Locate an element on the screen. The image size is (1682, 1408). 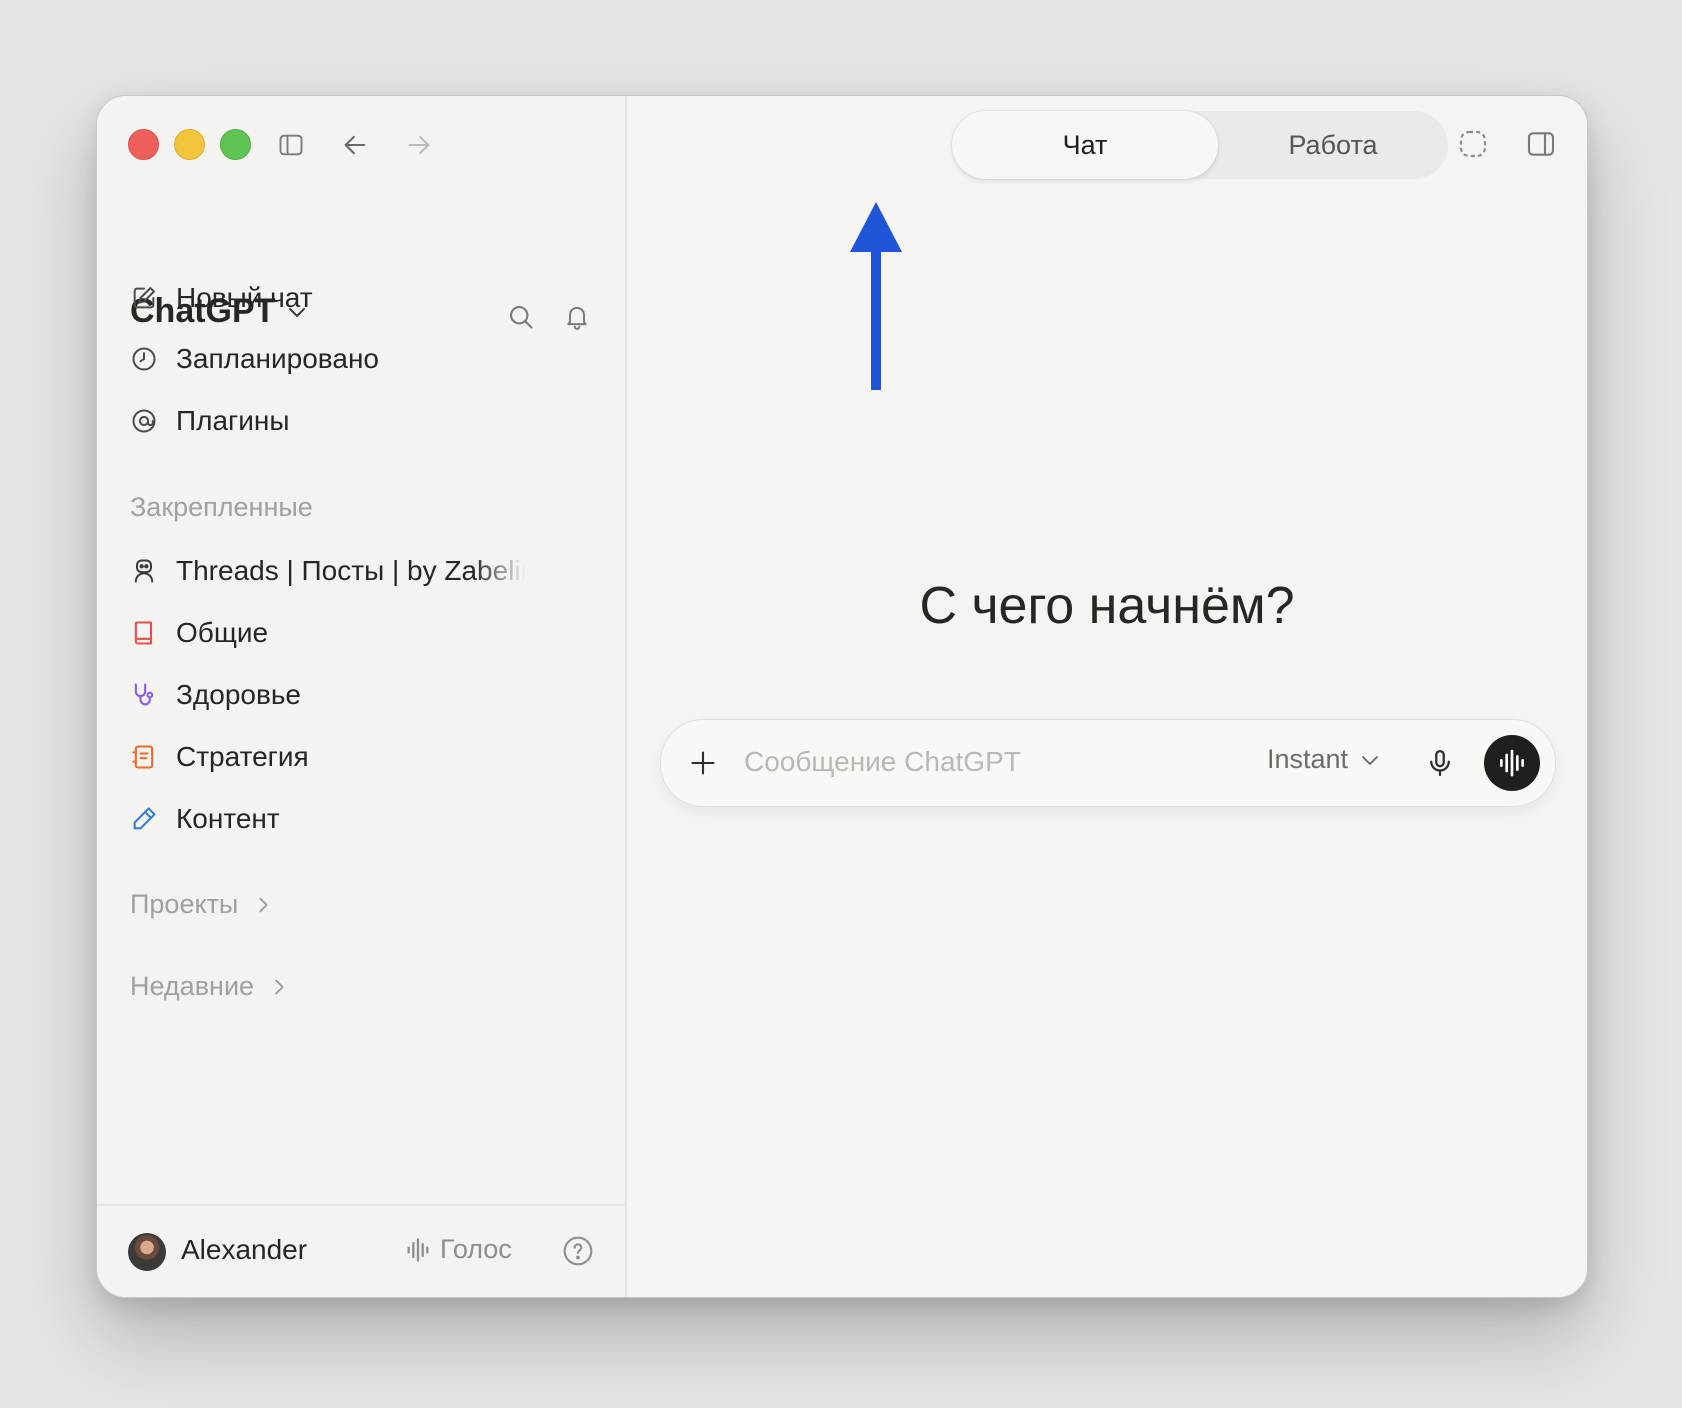
sidebar-item-plugins: Плагины is located at coordinates (209, 421).